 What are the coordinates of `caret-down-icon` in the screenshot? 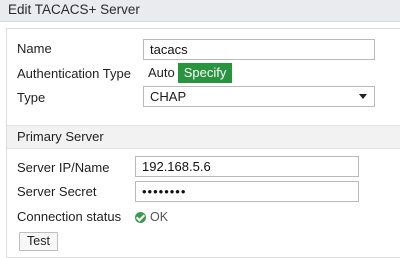 It's located at (363, 96).